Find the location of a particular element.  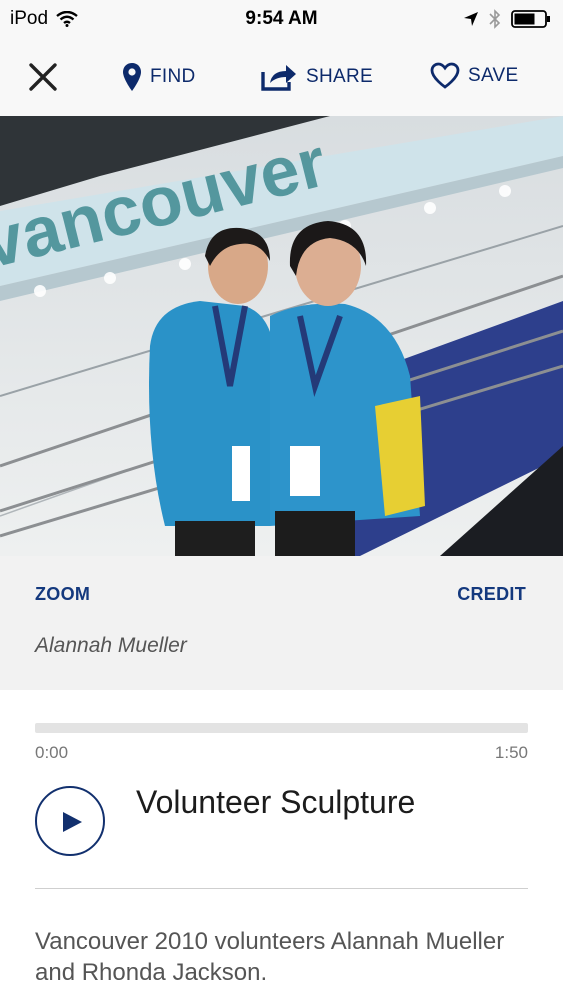

credit-button: CREDIT is located at coordinates (491, 594).